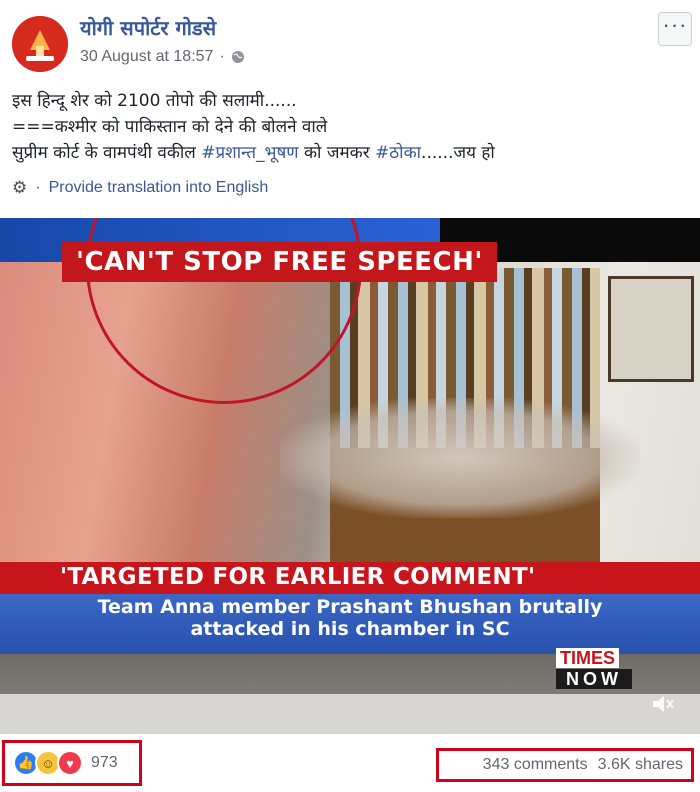 This screenshot has height=792, width=700. Describe the element at coordinates (350, 629) in the screenshot. I see `news-caption-line: attacked in his chamber in SC` at that location.